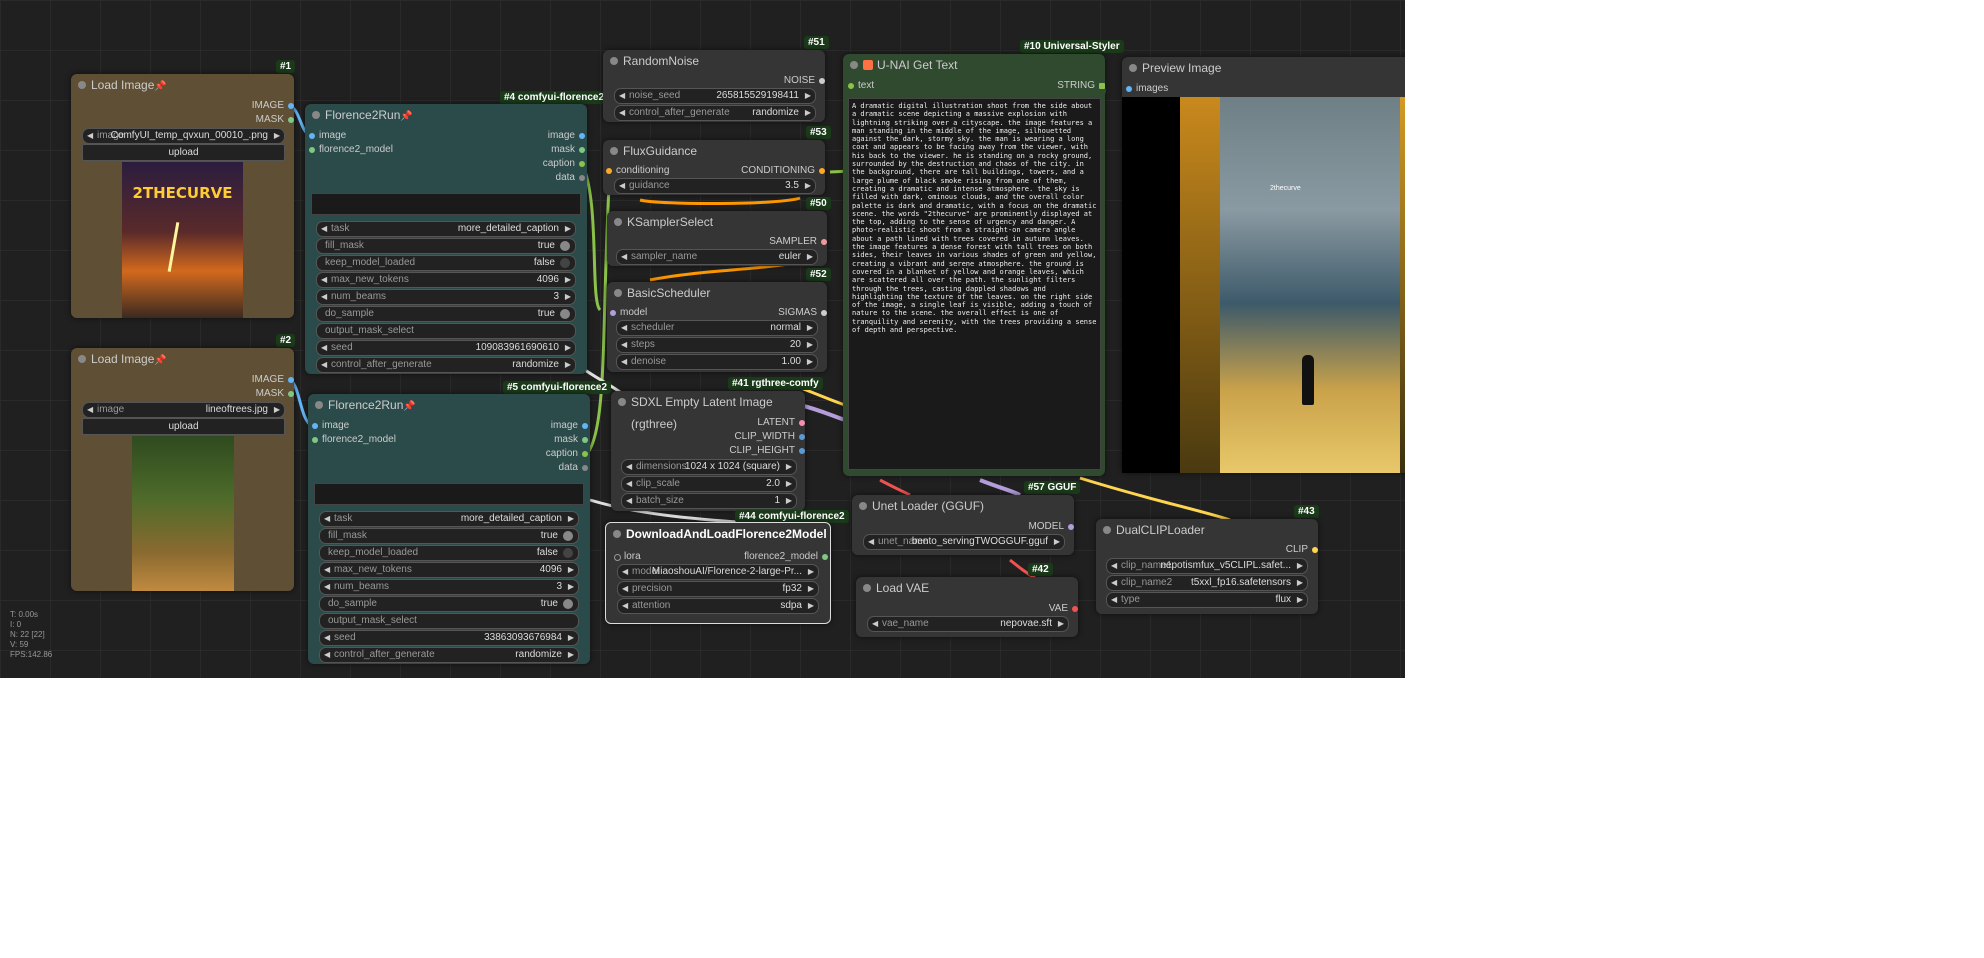 This screenshot has width=1984, height=958. What do you see at coordinates (718, 606) in the screenshot?
I see `attention-select: ◀ attention sdpa ▶` at bounding box center [718, 606].